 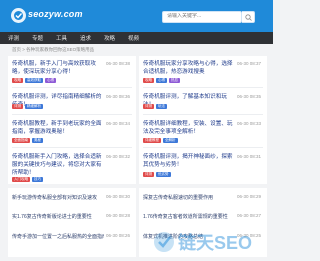 What do you see at coordinates (118, 123) in the screenshot?
I see `card-date: 06-30 08:34` at bounding box center [118, 123].